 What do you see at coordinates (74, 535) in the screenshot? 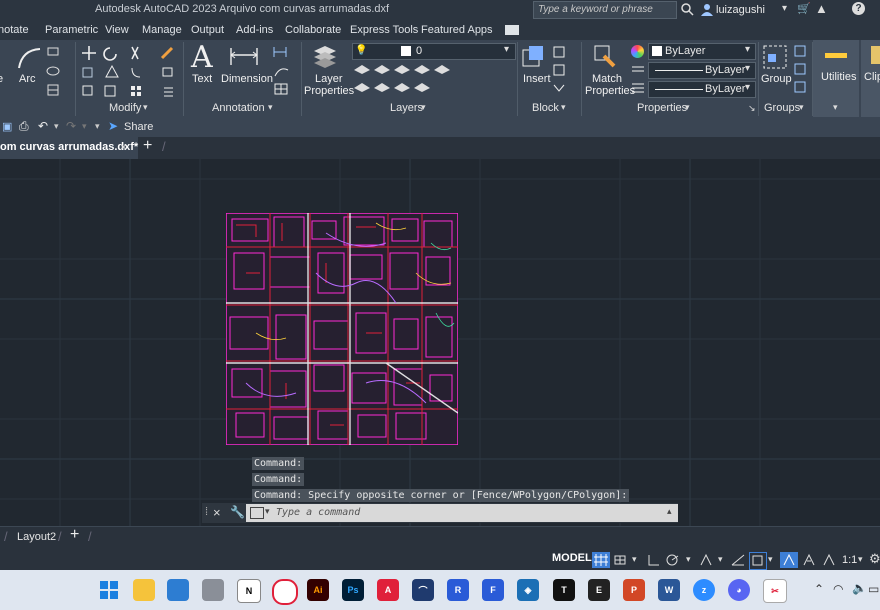
I see `new-layout-icon: +` at bounding box center [74, 535].